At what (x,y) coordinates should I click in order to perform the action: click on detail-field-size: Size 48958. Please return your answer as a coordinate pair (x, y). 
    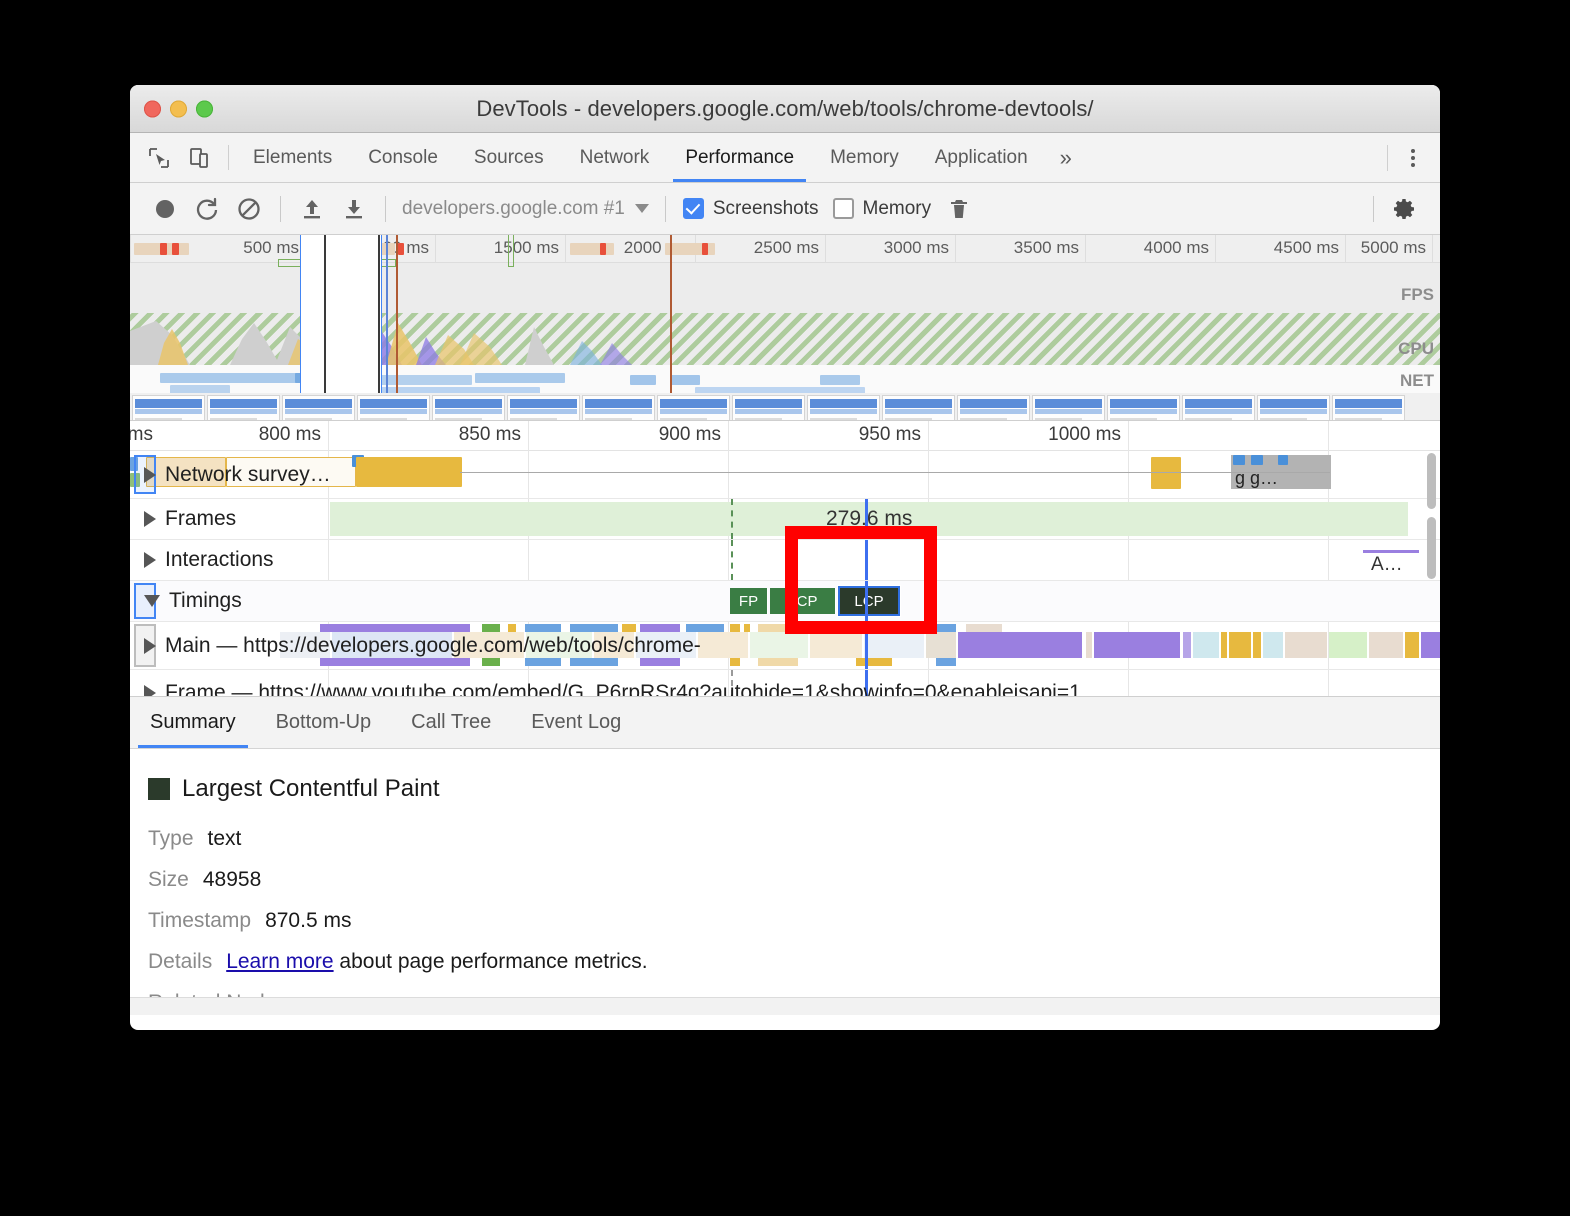
    Looking at the image, I should click on (794, 880).